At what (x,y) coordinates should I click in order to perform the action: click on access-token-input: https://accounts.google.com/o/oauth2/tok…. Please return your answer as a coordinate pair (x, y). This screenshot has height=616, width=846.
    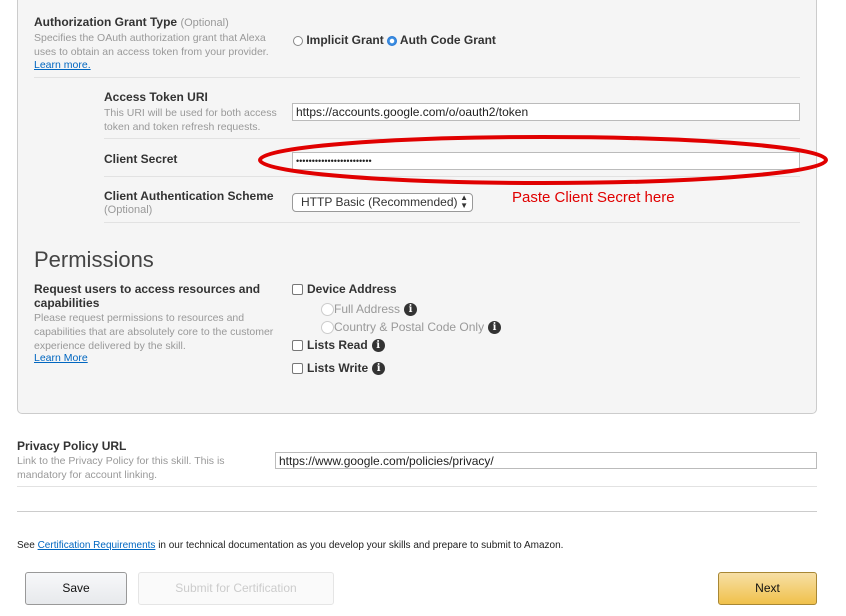
    Looking at the image, I should click on (546, 112).